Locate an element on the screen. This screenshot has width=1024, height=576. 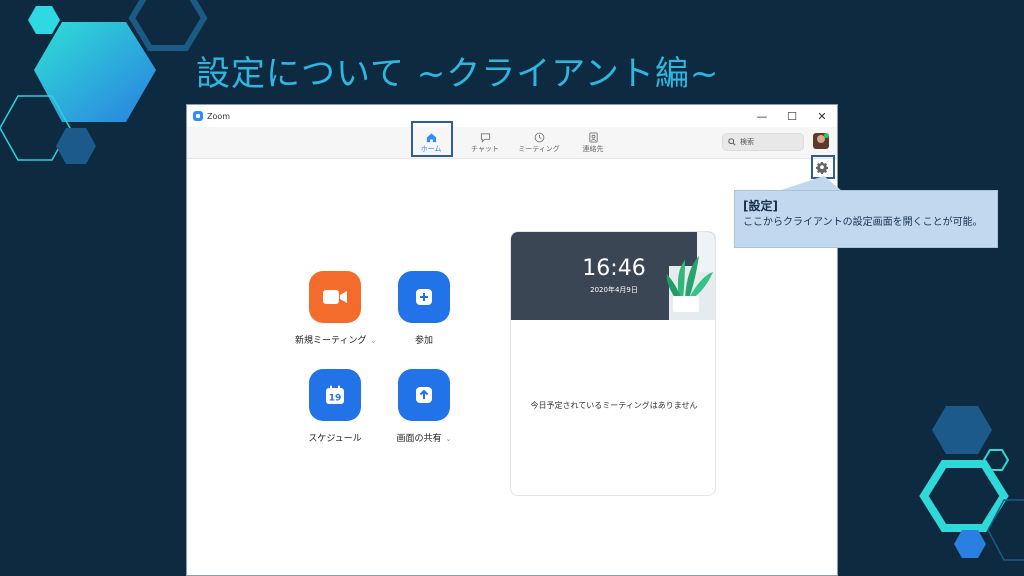
share-screen-action: 画面の共有 ⌄ is located at coordinates (424, 406).